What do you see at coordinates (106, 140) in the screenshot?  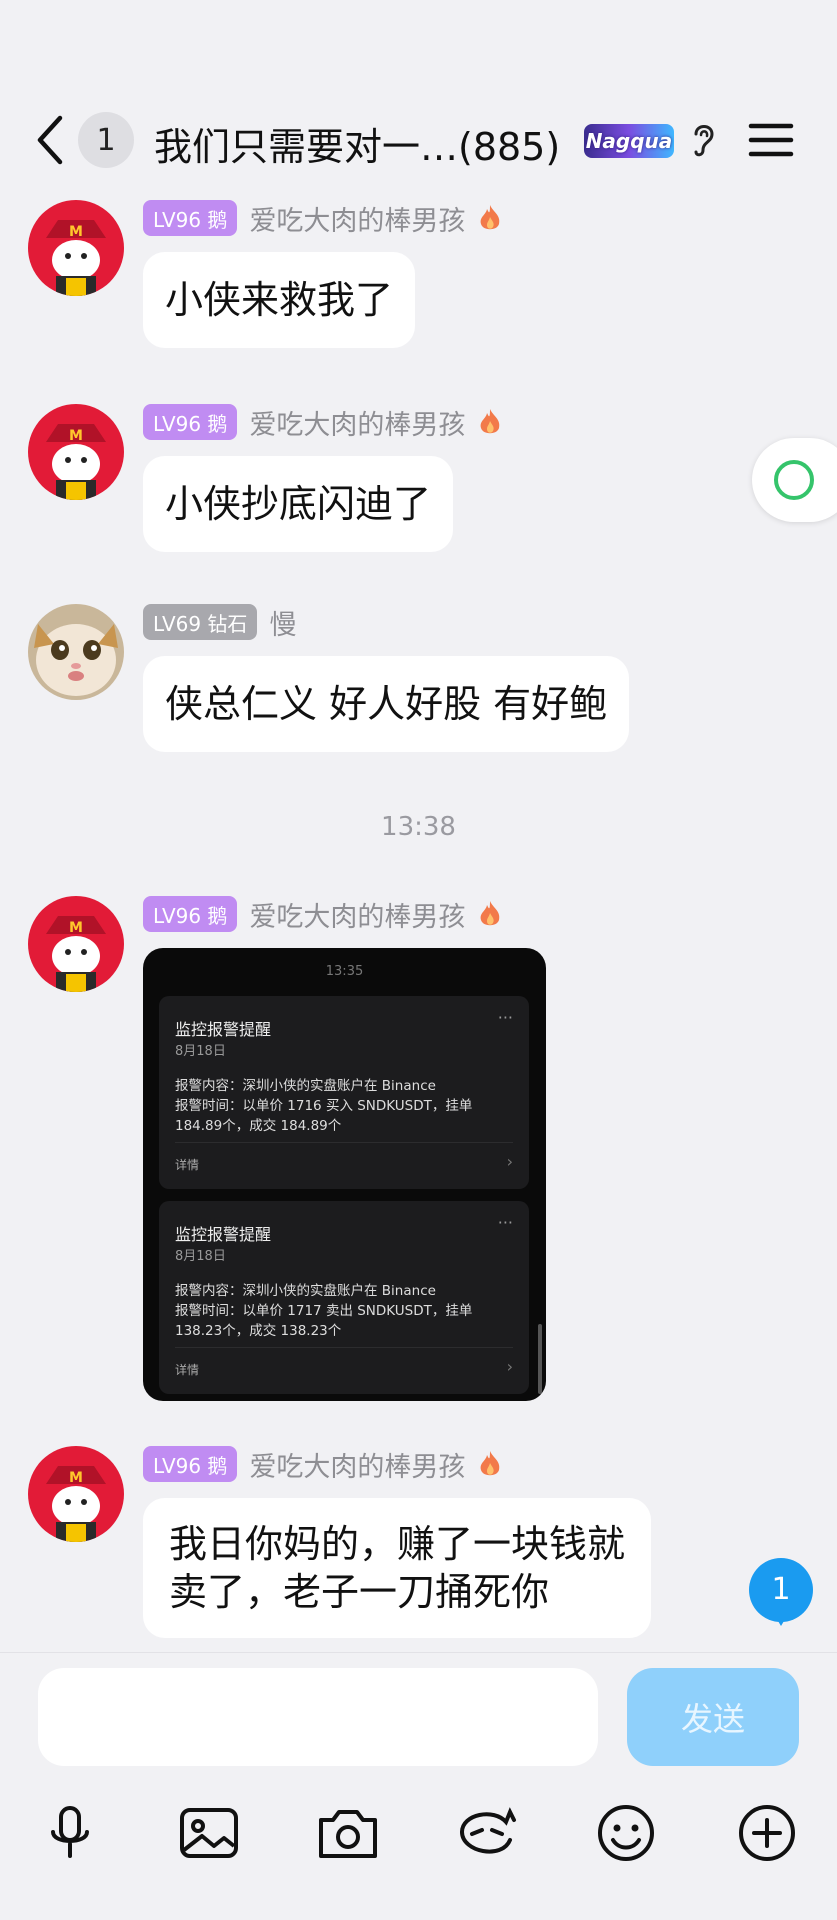 I see `unread-count-badge: 1` at bounding box center [106, 140].